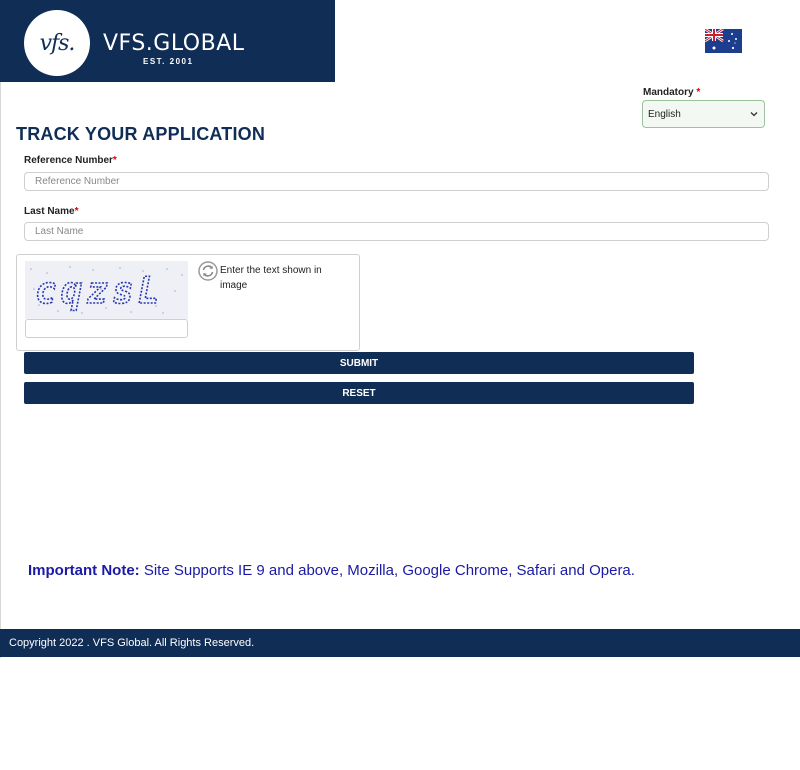 This screenshot has height=770, width=800. What do you see at coordinates (396, 231) in the screenshot?
I see `last-name-input: Last Name` at bounding box center [396, 231].